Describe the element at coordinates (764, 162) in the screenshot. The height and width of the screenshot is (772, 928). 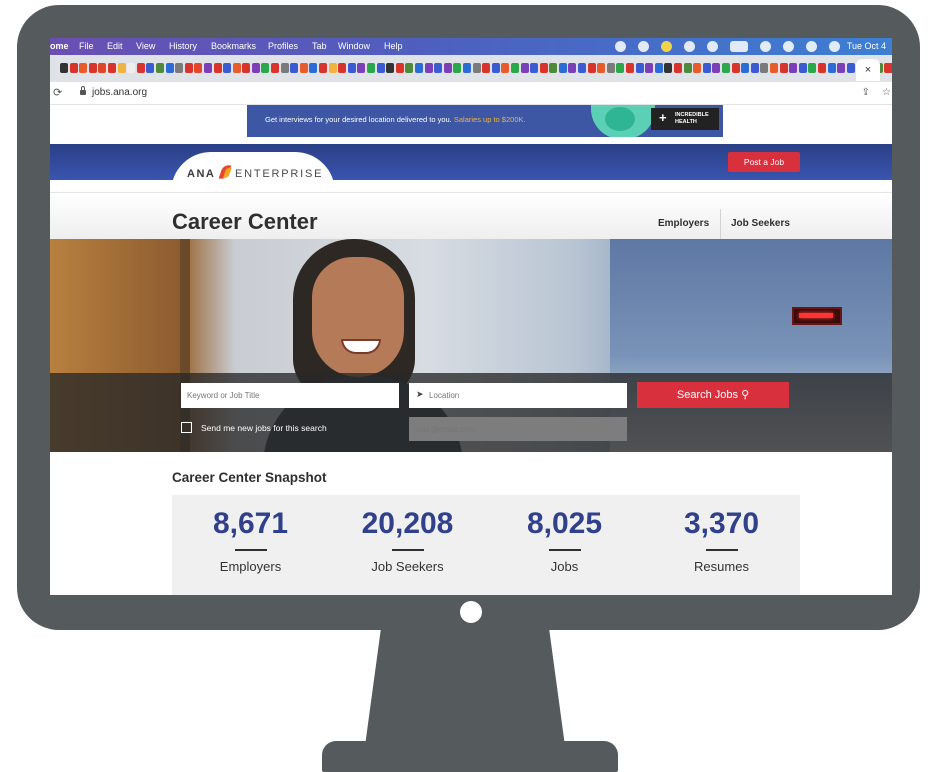
I see `post-job-button: Post a Job` at that location.